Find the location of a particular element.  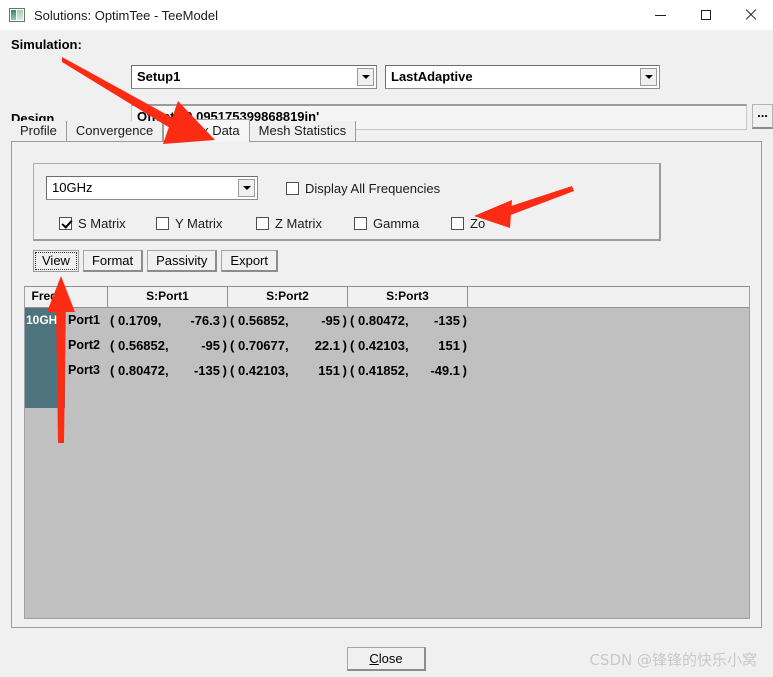

angle: 22.1 is located at coordinates (327, 345).